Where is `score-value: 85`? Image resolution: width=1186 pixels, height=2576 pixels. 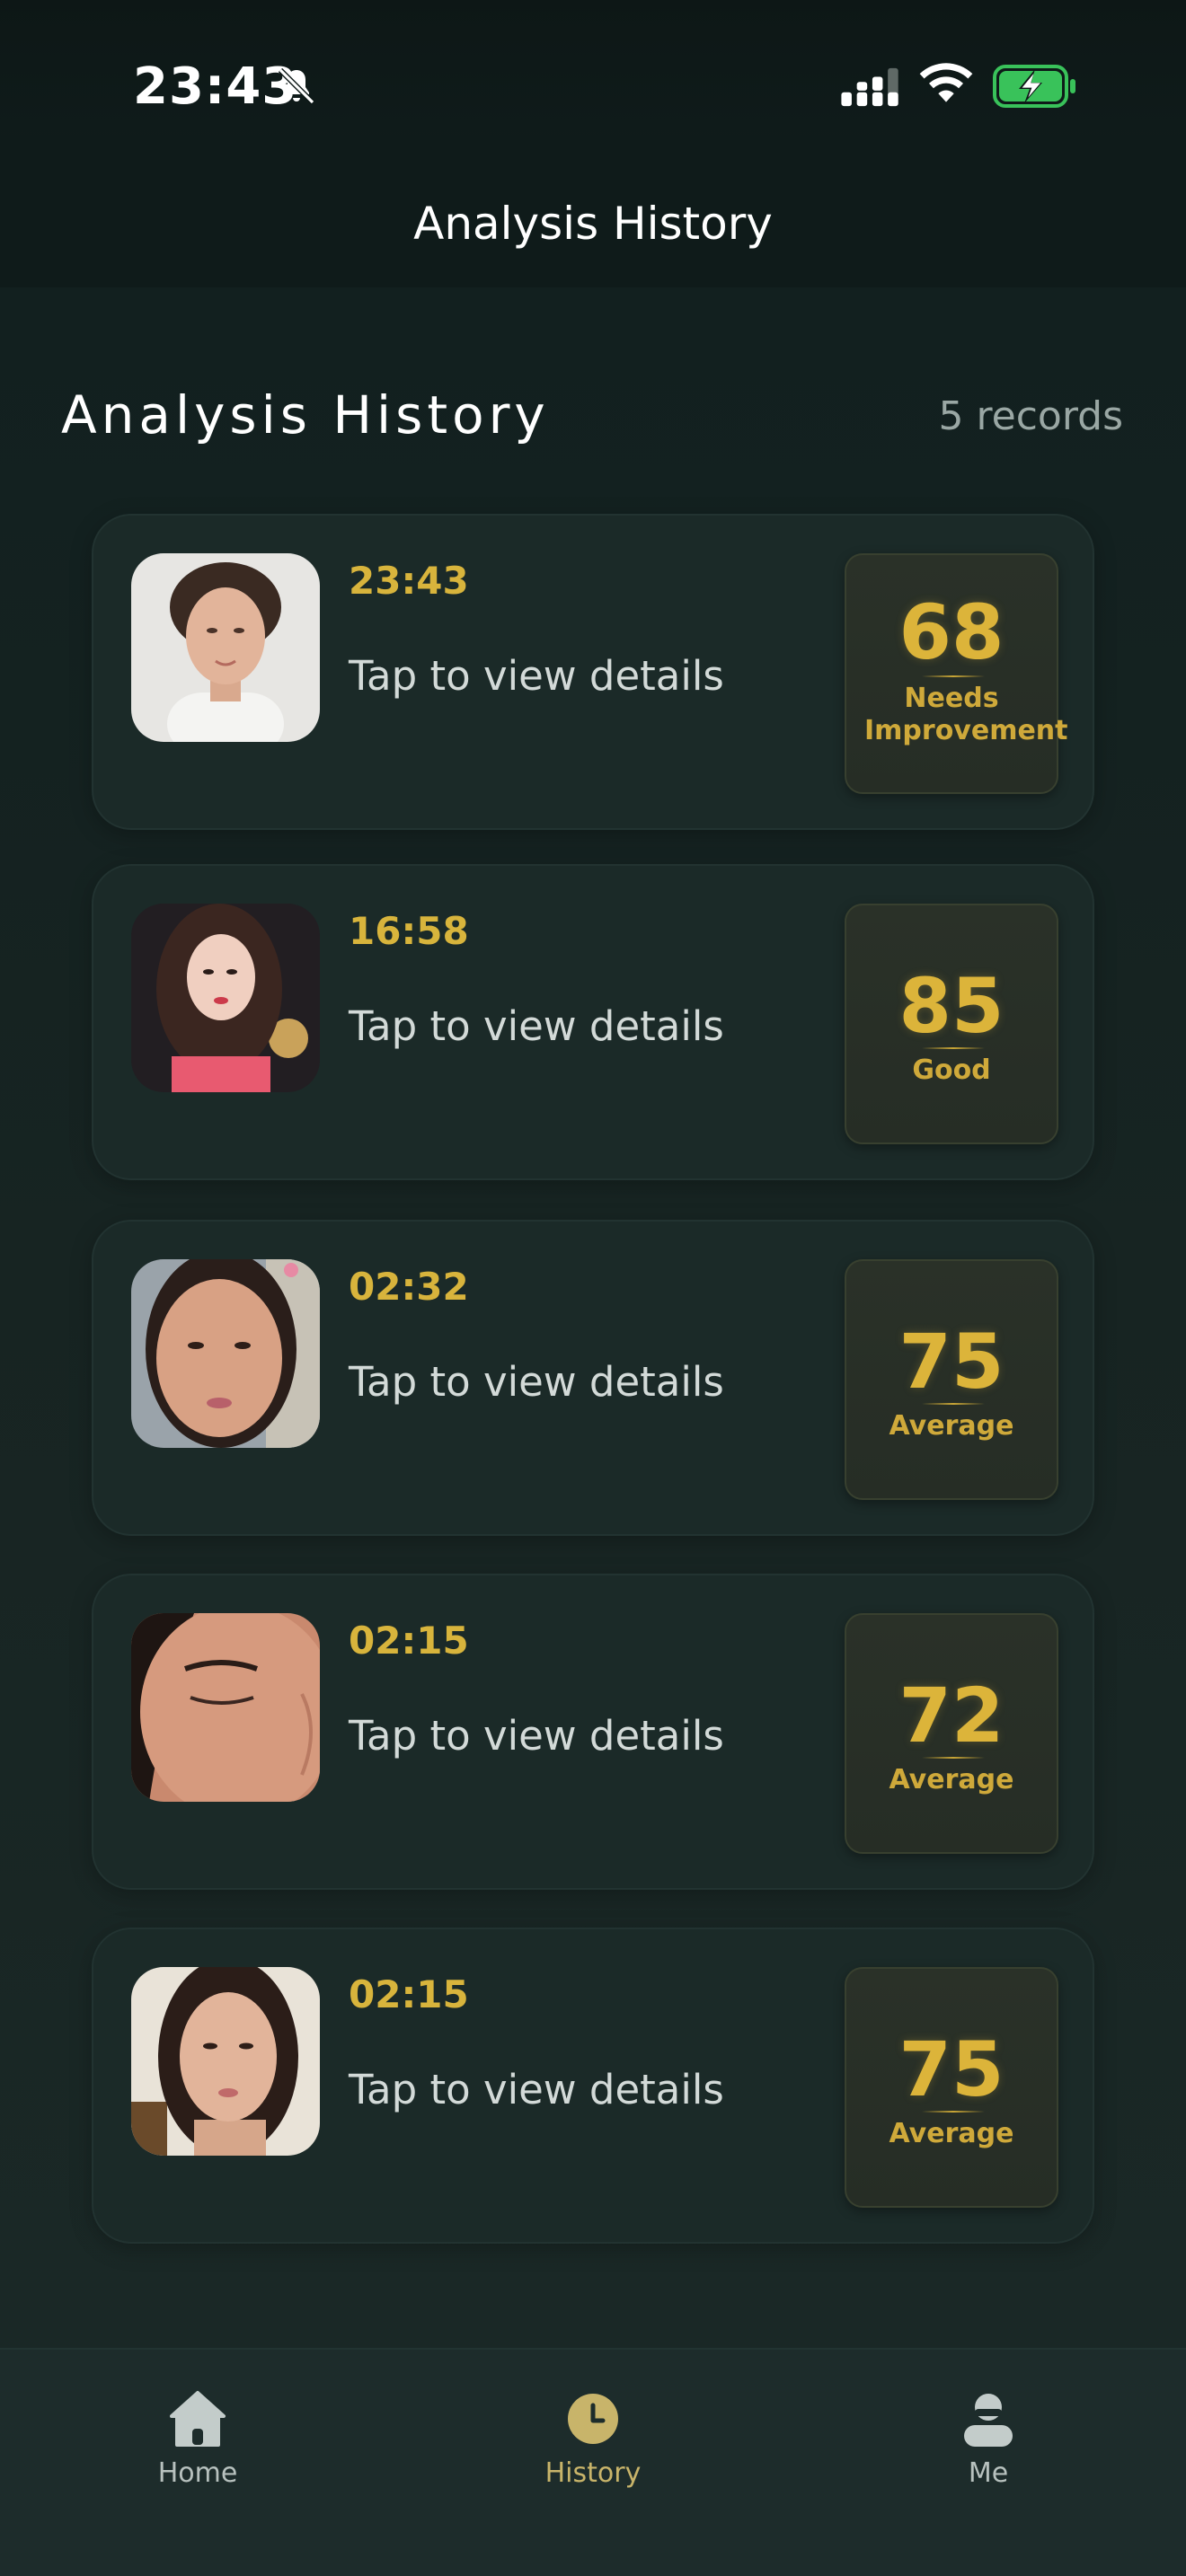 score-value: 85 is located at coordinates (951, 1006).